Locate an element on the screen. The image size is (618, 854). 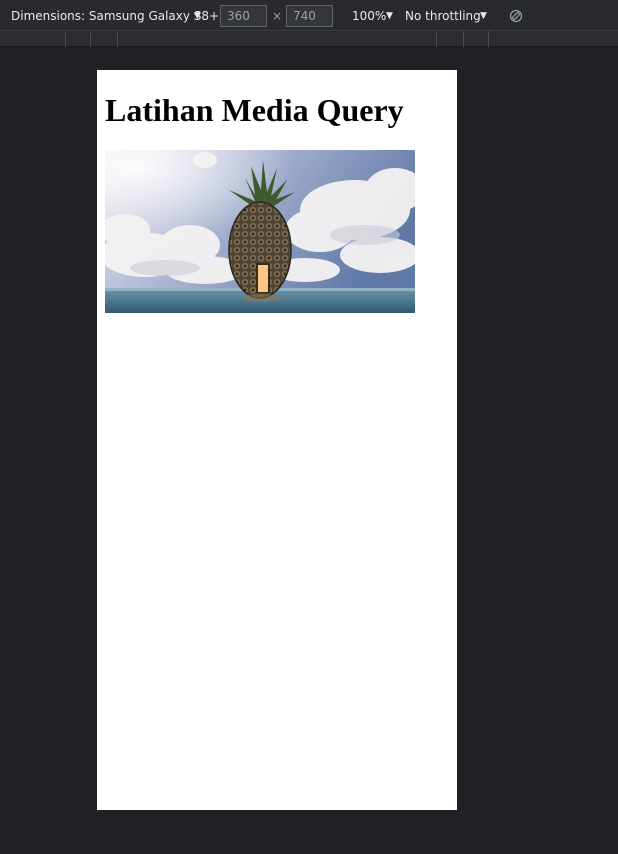
dimensions-dropdown: Dimensions: Samsung Galaxy S8+ is located at coordinates (115, 16).